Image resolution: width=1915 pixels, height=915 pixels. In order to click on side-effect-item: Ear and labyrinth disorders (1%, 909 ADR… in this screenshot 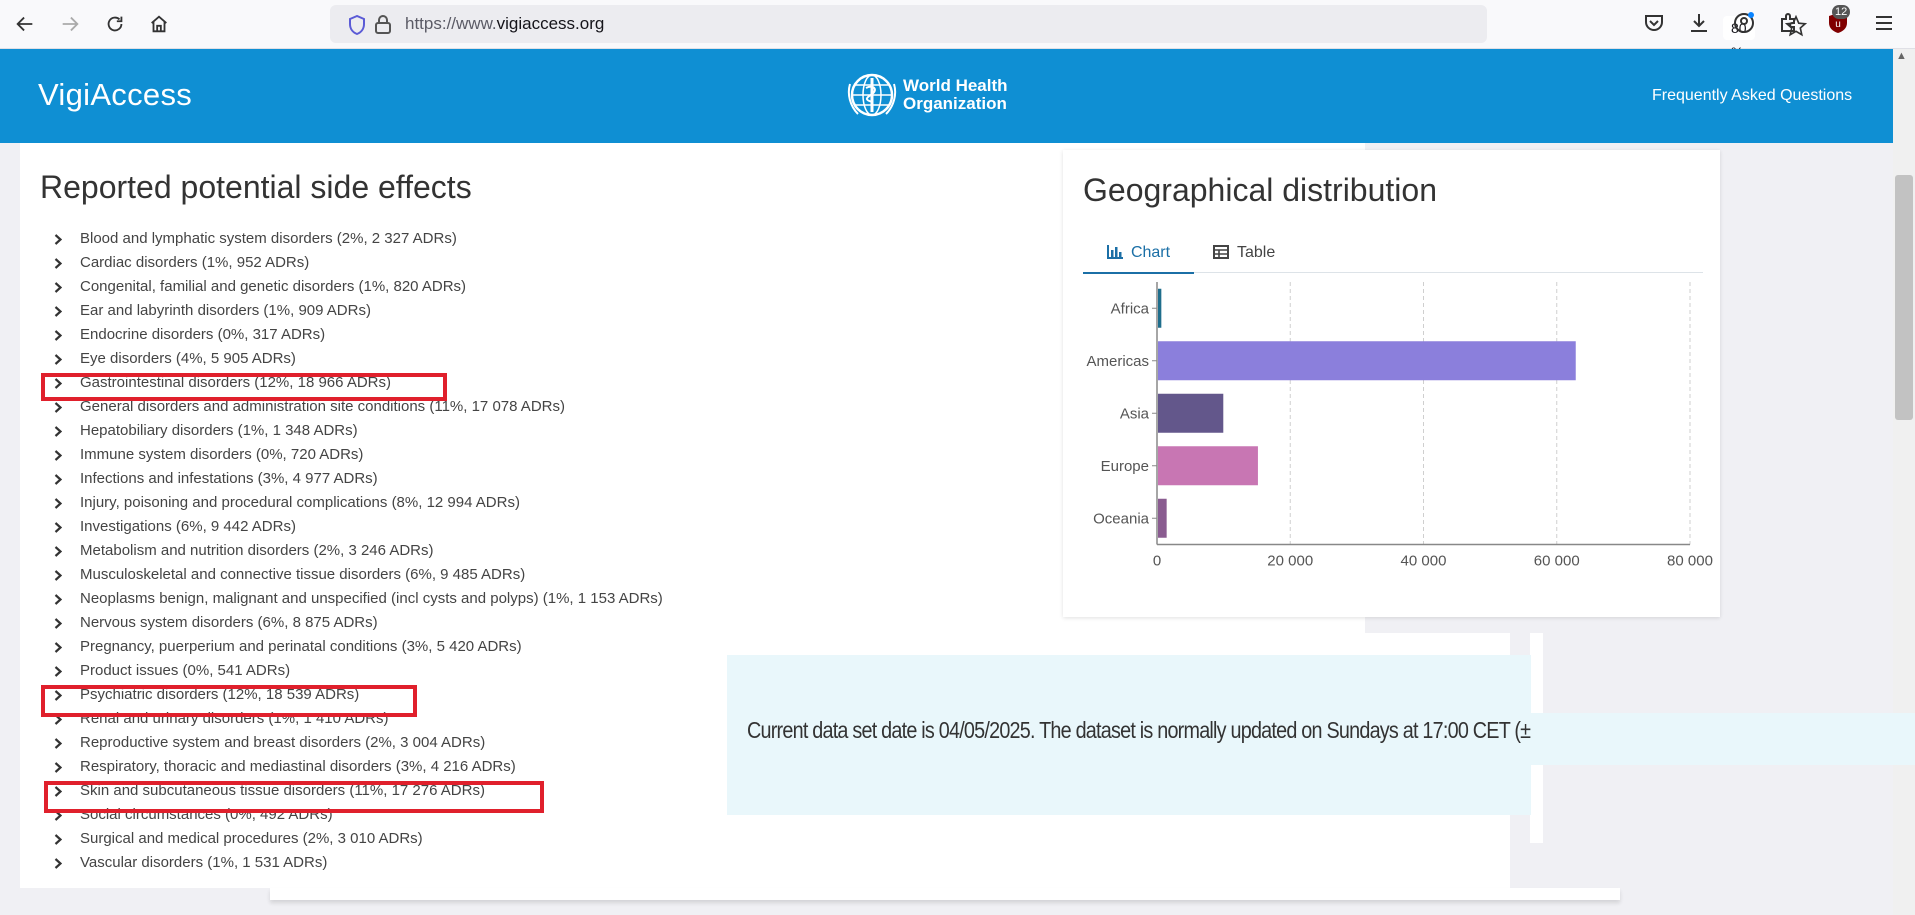, I will do `click(358, 311)`.